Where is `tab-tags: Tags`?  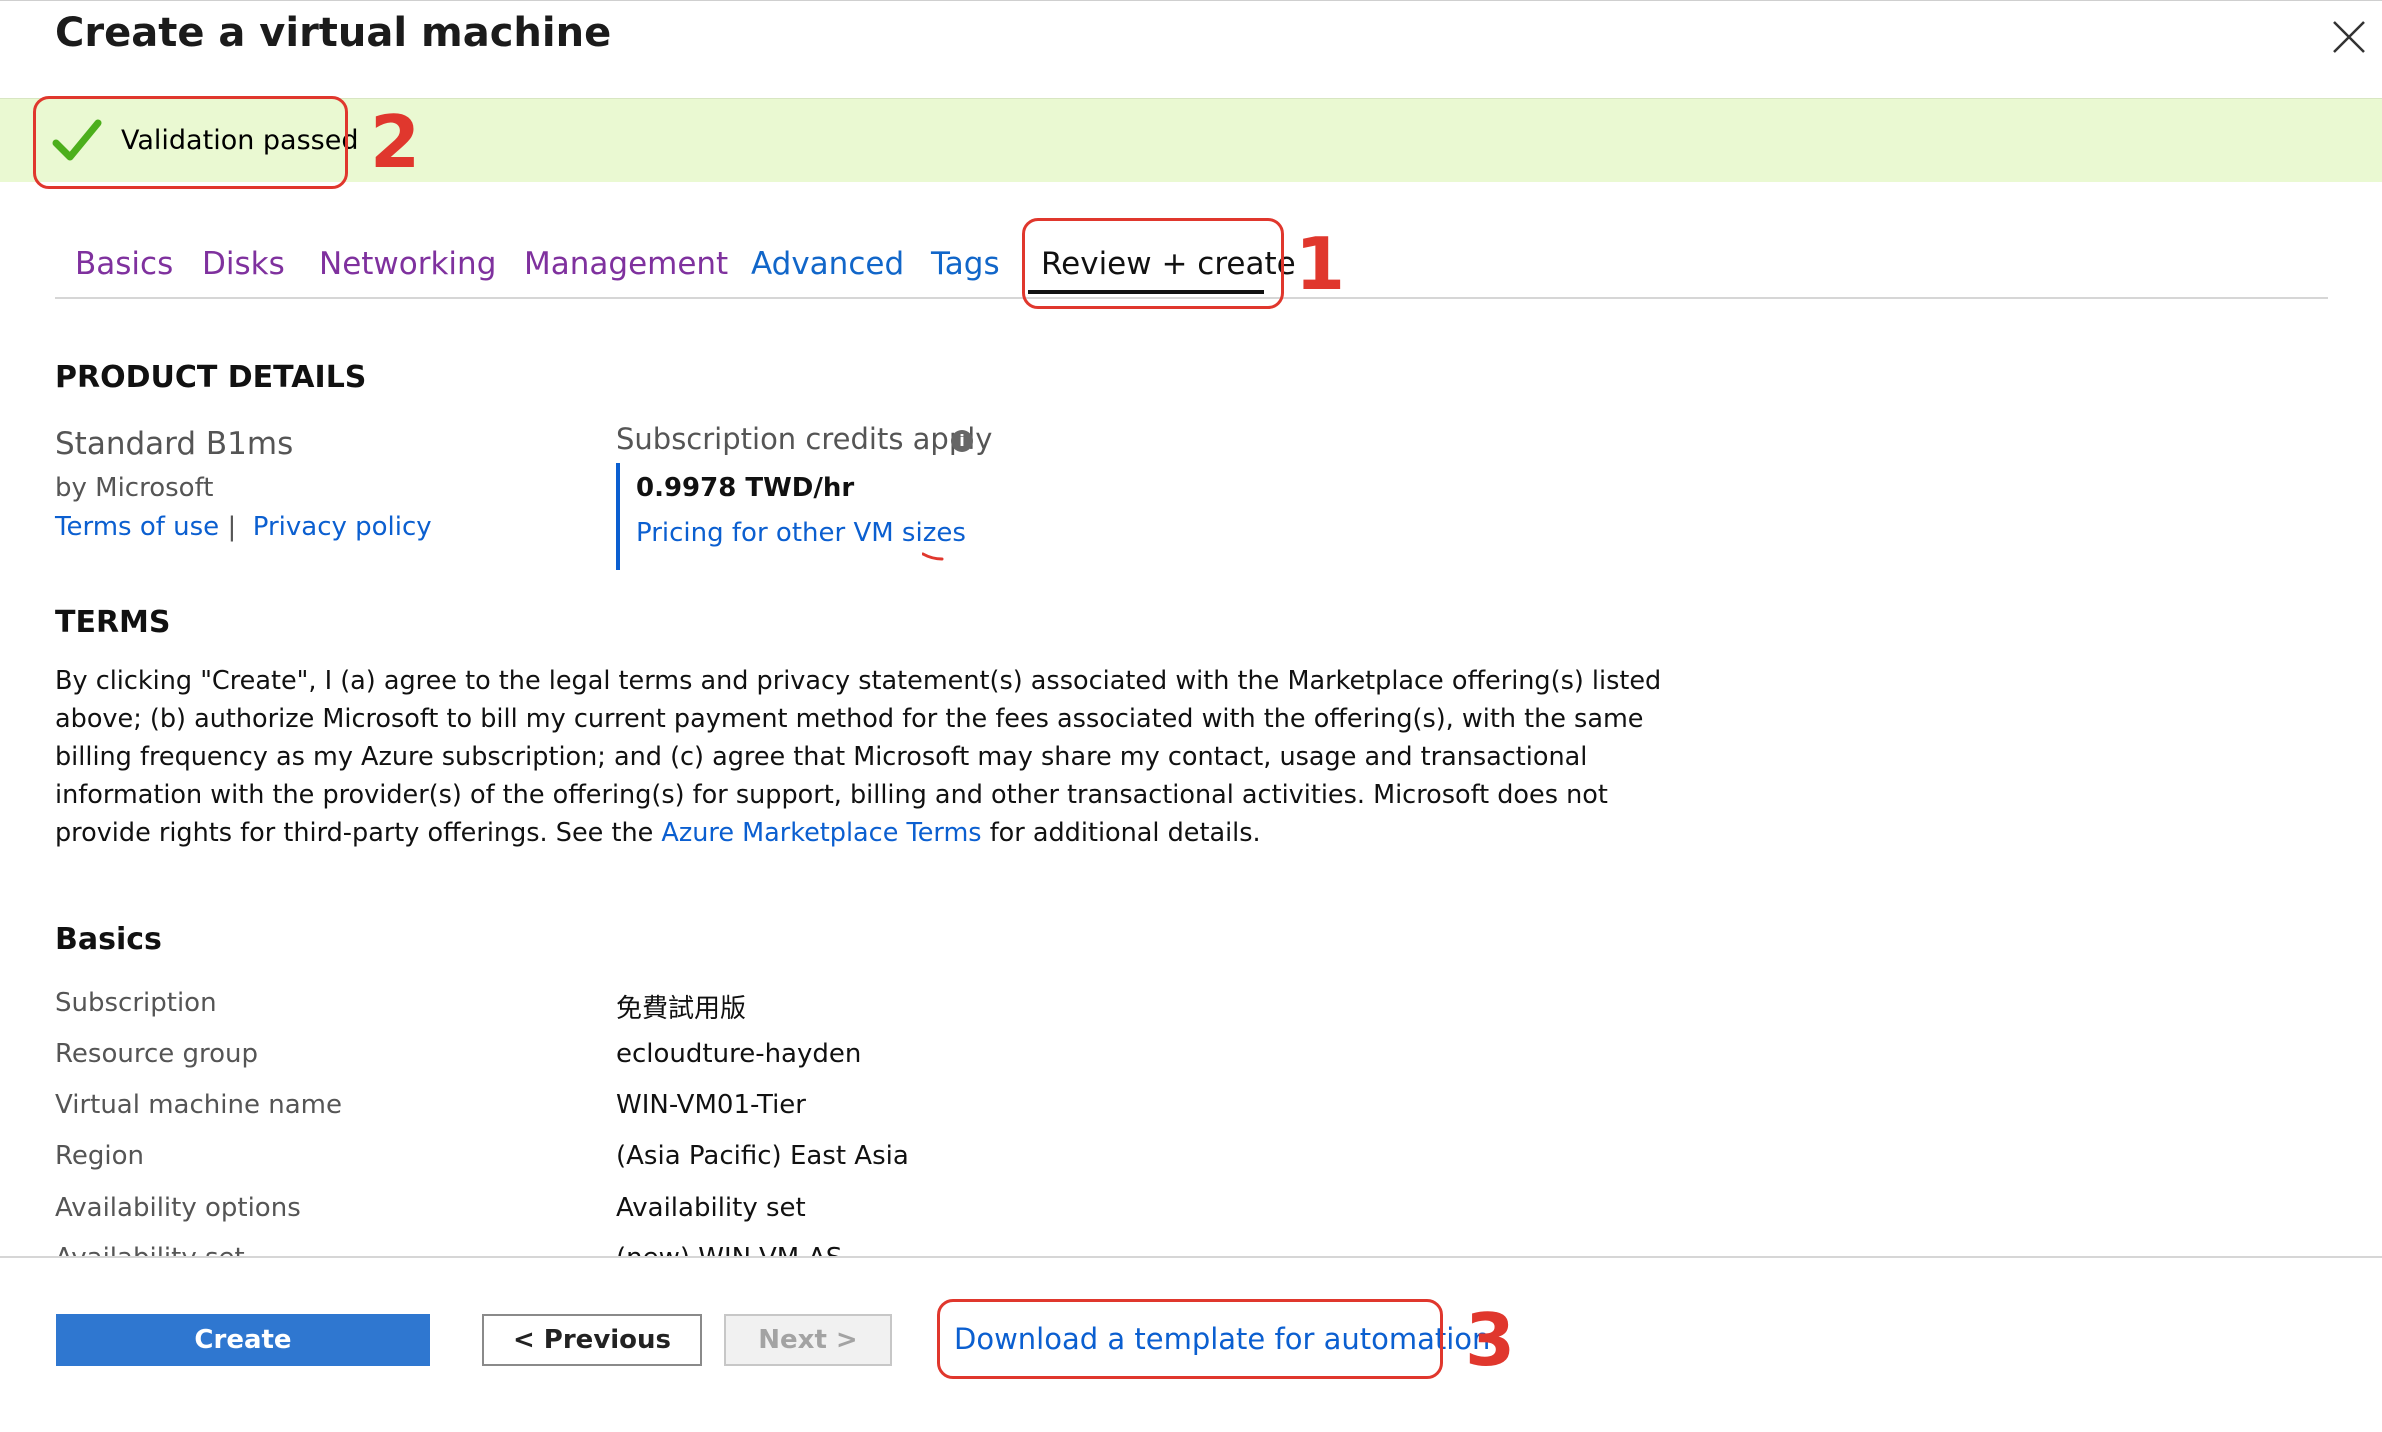 tab-tags: Tags is located at coordinates (965, 264).